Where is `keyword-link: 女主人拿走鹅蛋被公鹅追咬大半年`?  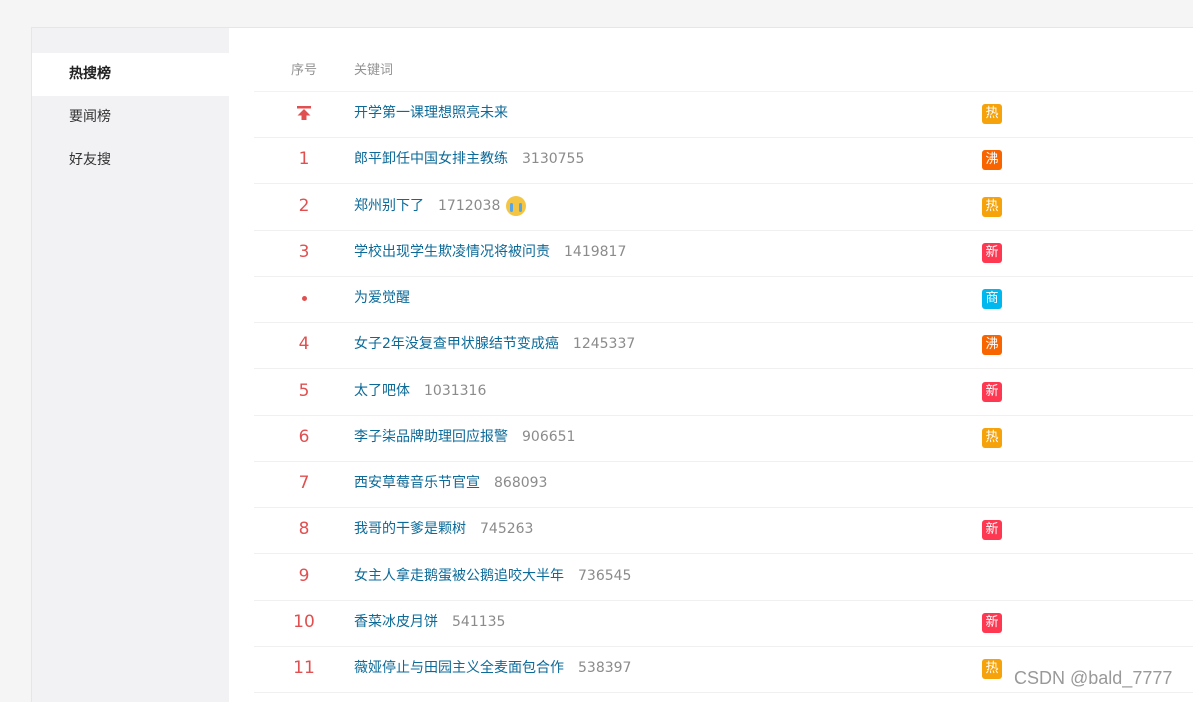 keyword-link: 女主人拿走鹅蛋被公鹅追咬大半年 is located at coordinates (459, 576).